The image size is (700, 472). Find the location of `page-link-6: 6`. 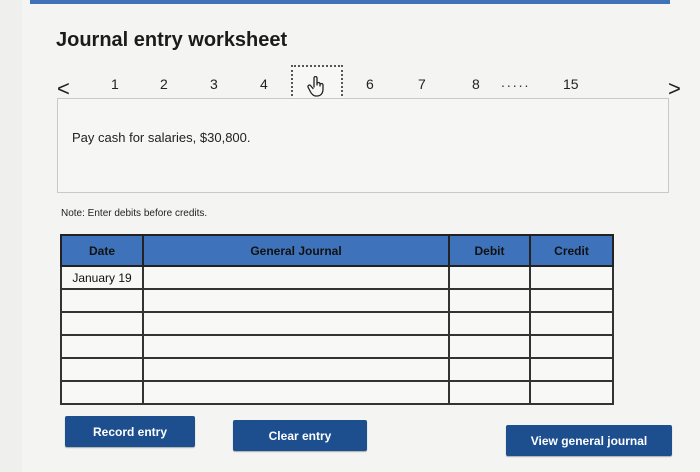

page-link-6: 6 is located at coordinates (370, 84).